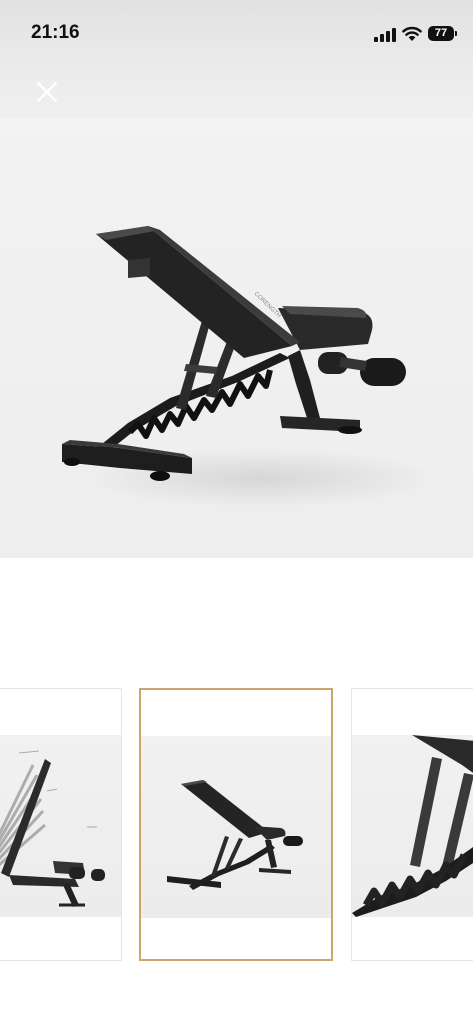 The image size is (473, 1024). What do you see at coordinates (55, 32) in the screenshot?
I see `status-time: 21:16` at bounding box center [55, 32].